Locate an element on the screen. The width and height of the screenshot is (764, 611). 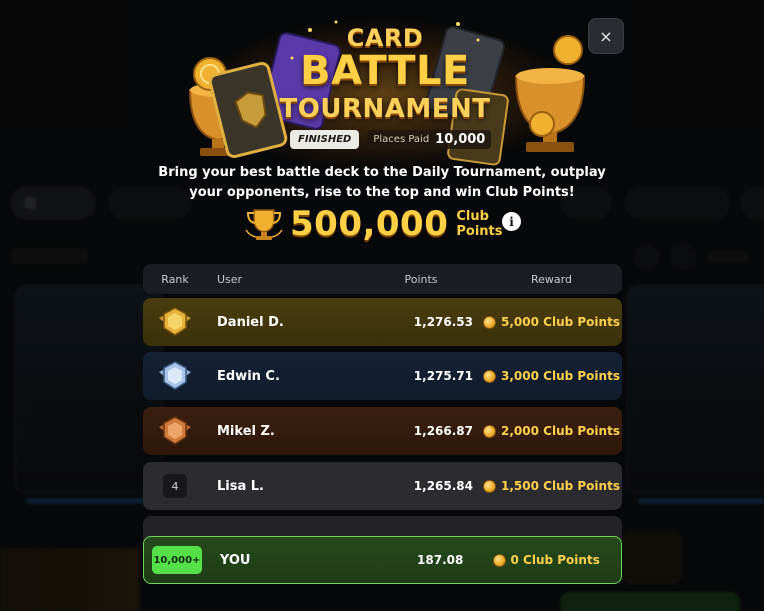
title-tournament-text: TOURNAMENT is located at coordinates (385, 109).